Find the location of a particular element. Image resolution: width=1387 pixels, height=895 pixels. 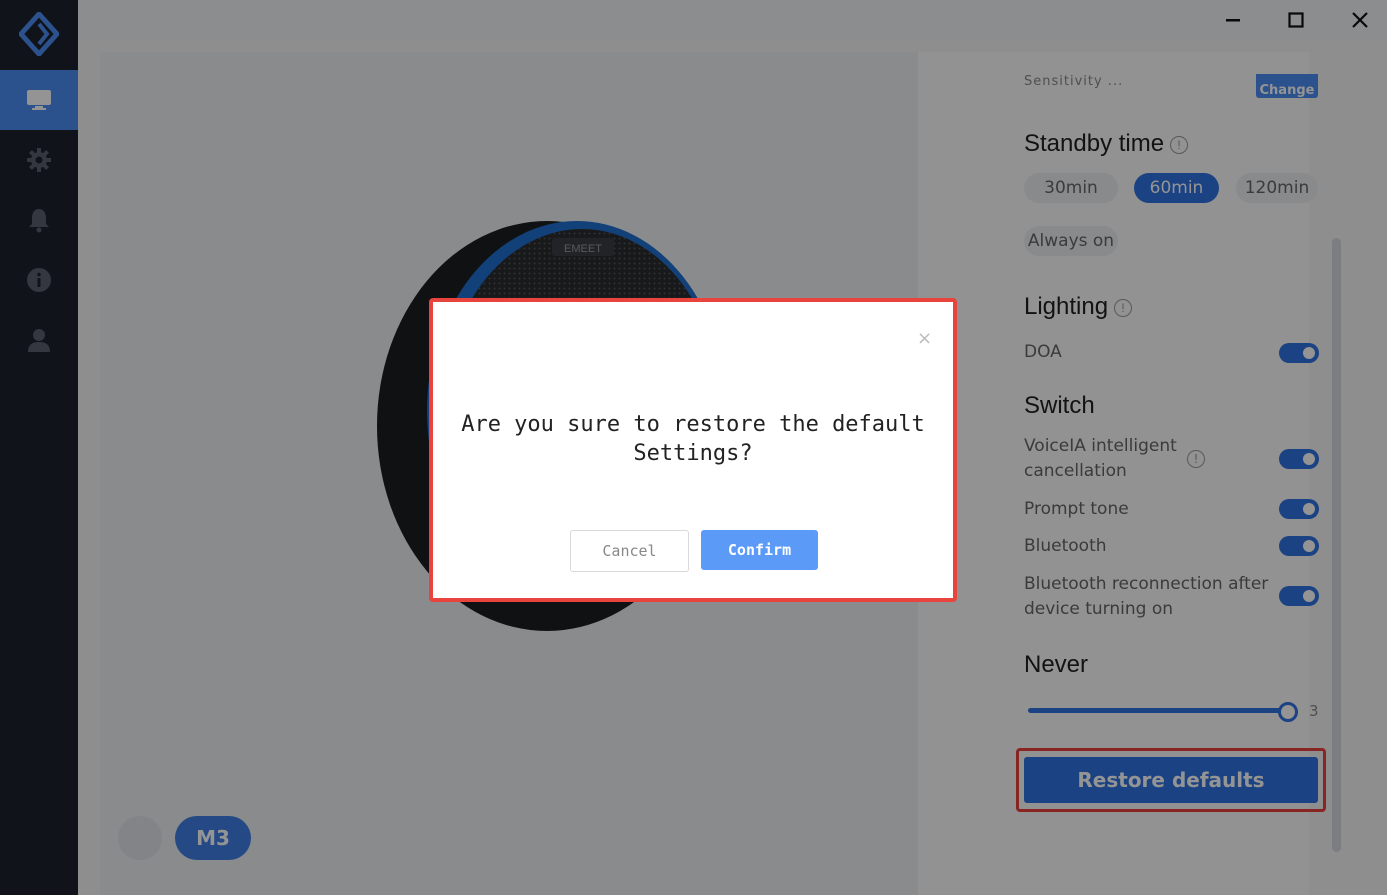

dialog-highlight-box is located at coordinates (693, 450).